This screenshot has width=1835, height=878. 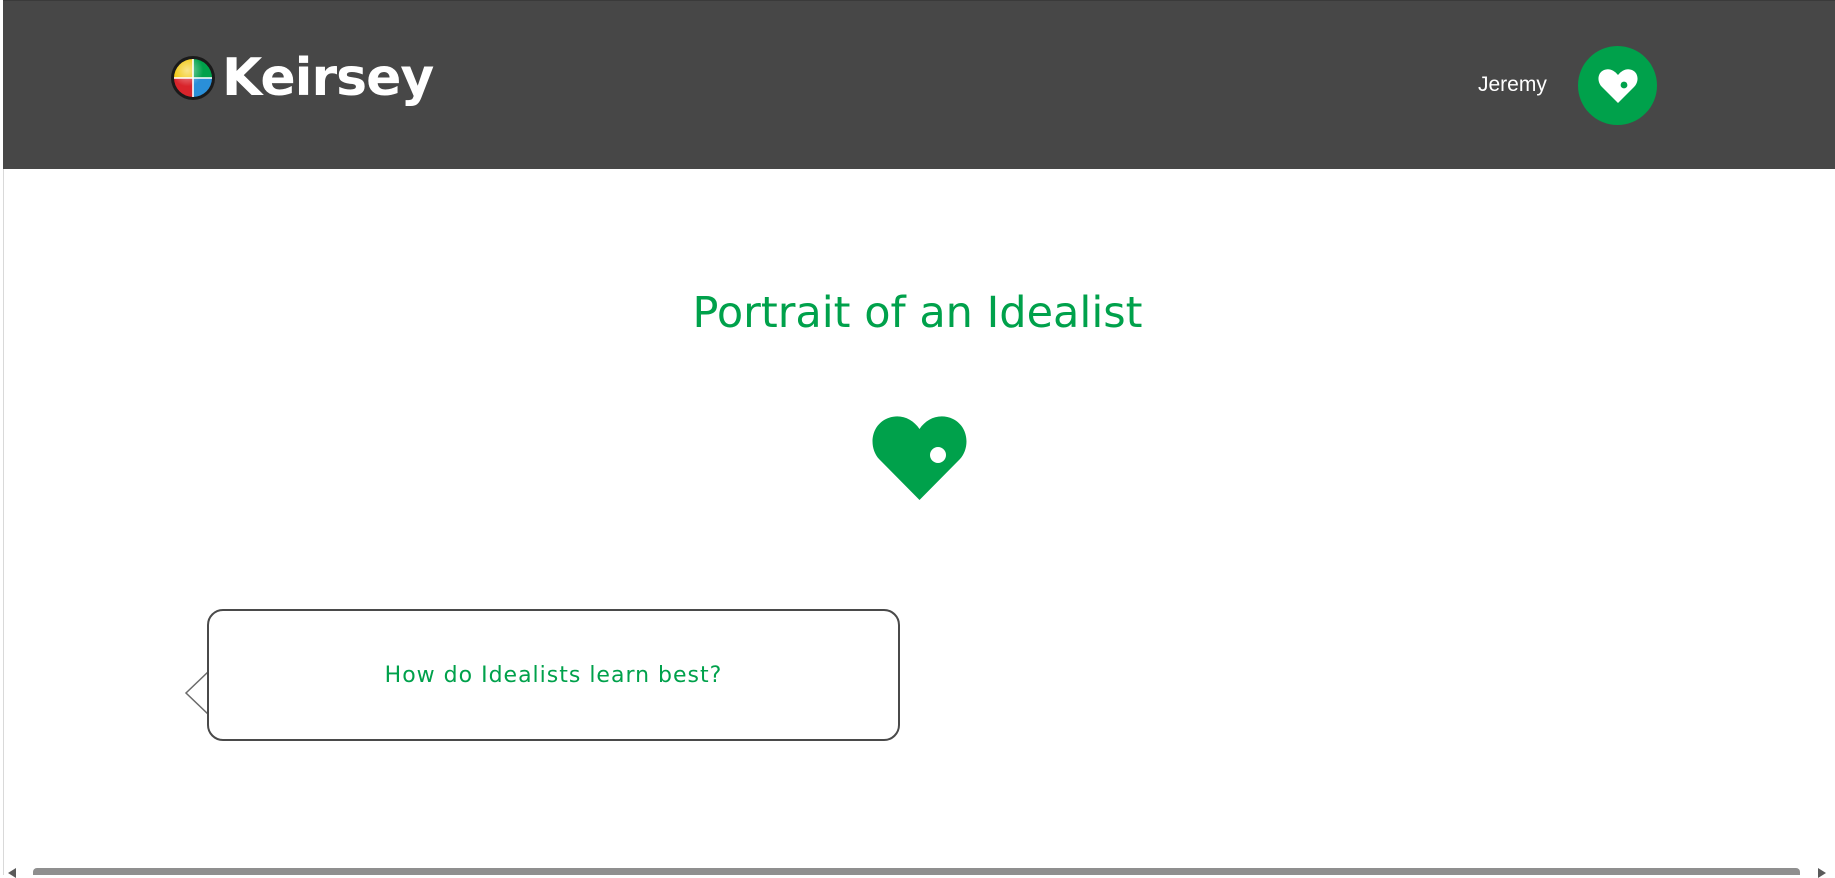 I want to click on brand-logo-link: Keirsey, so click(x=302, y=78).